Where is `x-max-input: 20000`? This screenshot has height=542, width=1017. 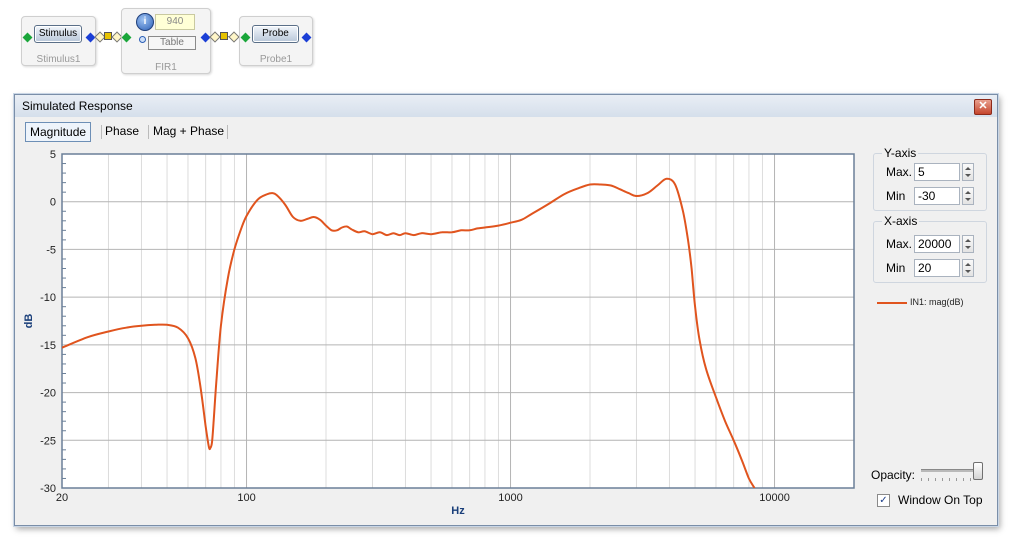
x-max-input: 20000 is located at coordinates (937, 244).